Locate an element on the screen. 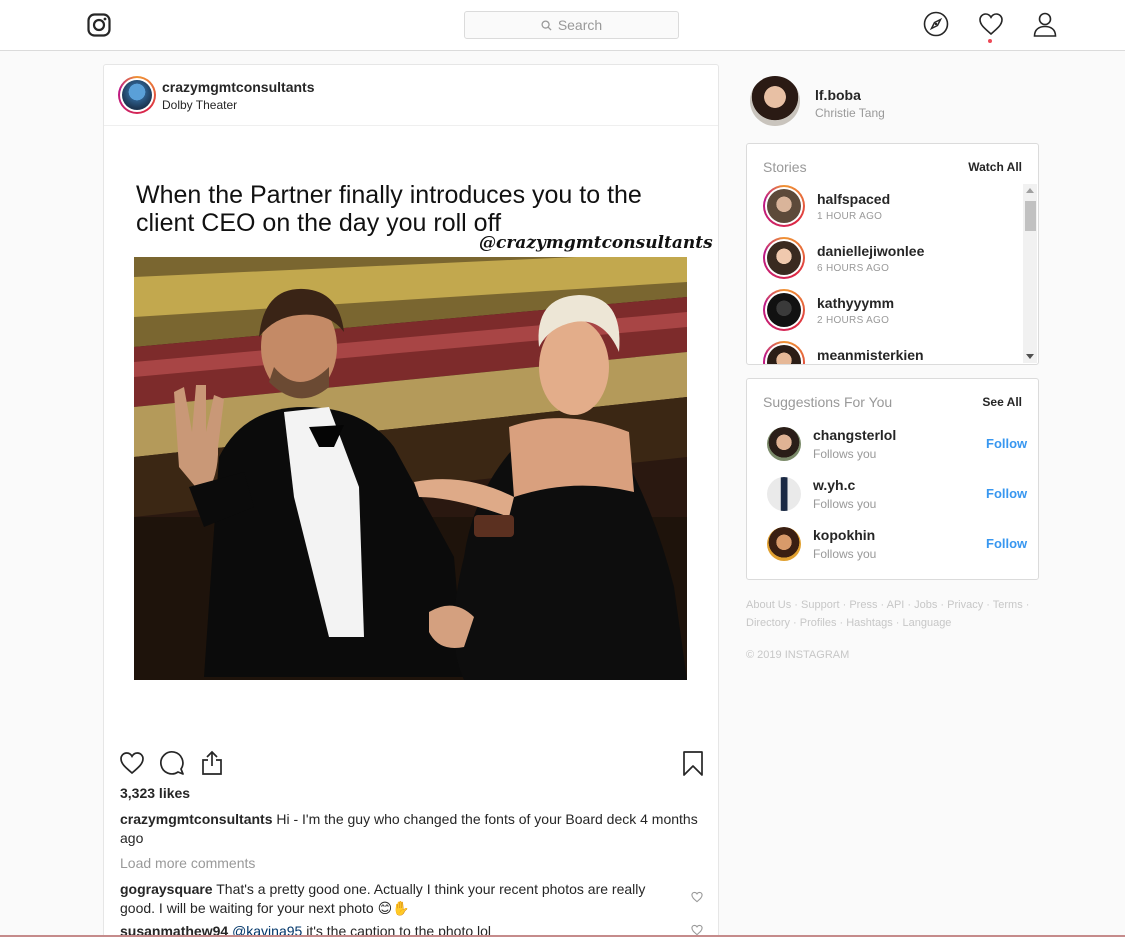 The image size is (1125, 937). instagram-logo-icon is located at coordinates (99, 25).